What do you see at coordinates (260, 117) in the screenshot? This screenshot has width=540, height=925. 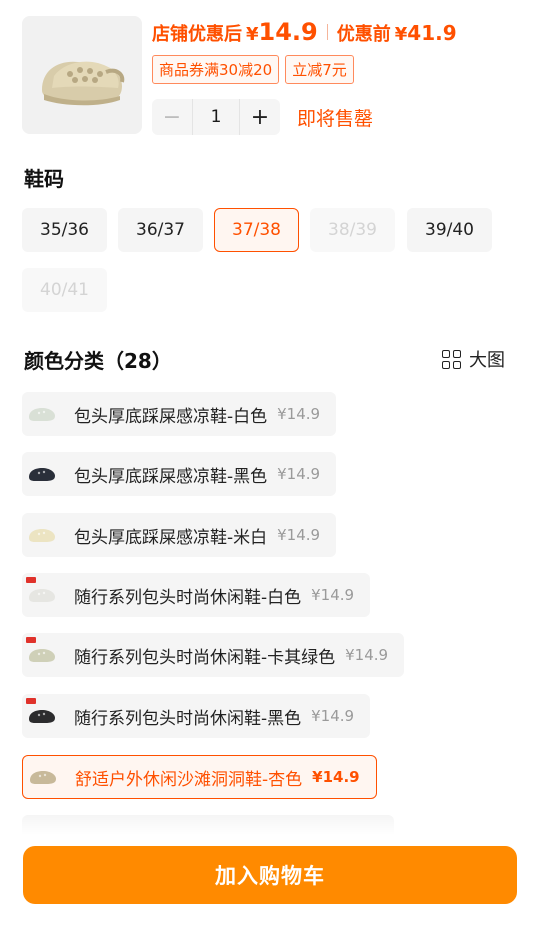 I see `increase-button: +` at bounding box center [260, 117].